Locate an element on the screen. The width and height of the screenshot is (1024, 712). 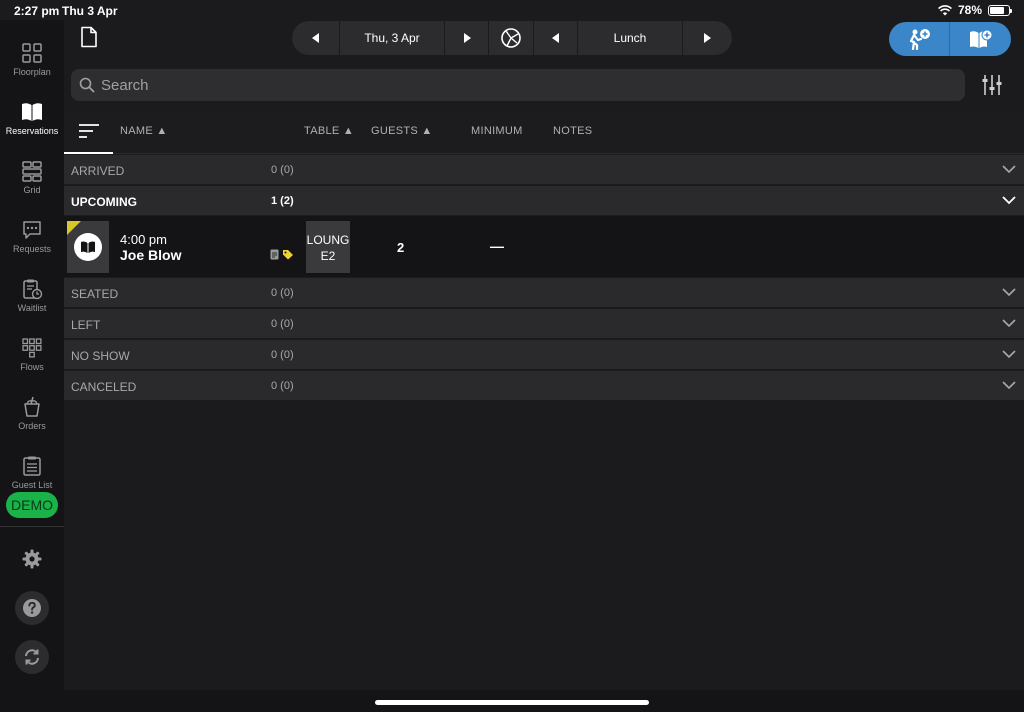
next-shift-button is located at coordinates (706, 38).